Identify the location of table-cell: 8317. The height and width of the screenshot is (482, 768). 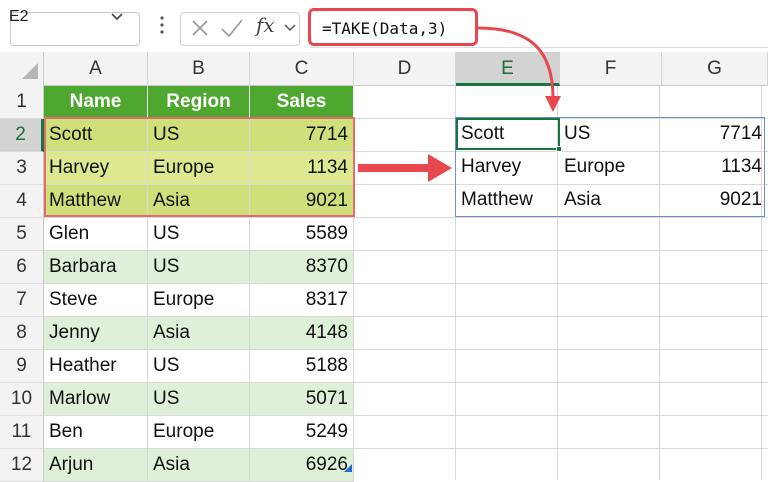
(302, 300).